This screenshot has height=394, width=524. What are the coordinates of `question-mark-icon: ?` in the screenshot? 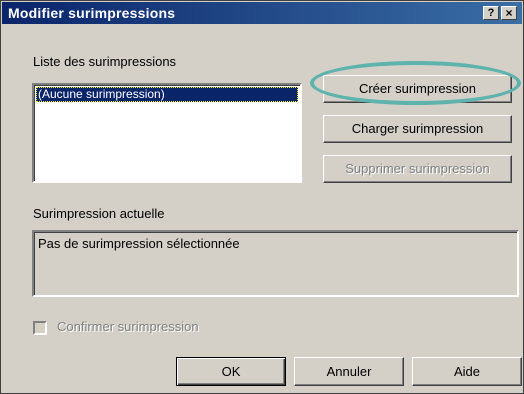 It's located at (491, 13).